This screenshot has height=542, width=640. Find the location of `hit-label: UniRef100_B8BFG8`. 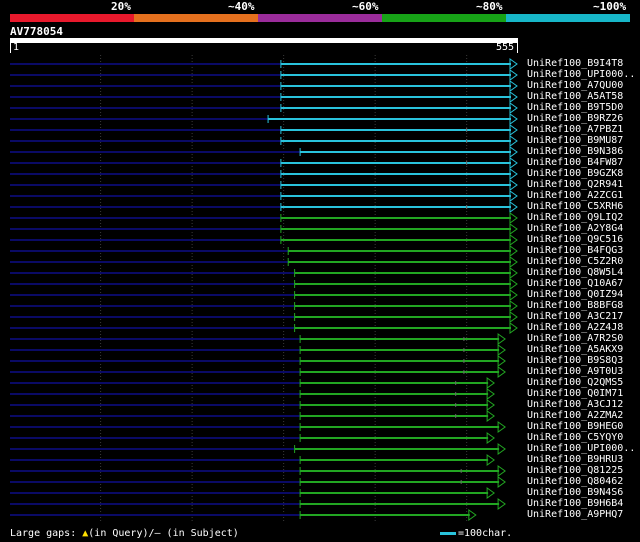

hit-label: UniRef100_B8BFG8 is located at coordinates (575, 305).